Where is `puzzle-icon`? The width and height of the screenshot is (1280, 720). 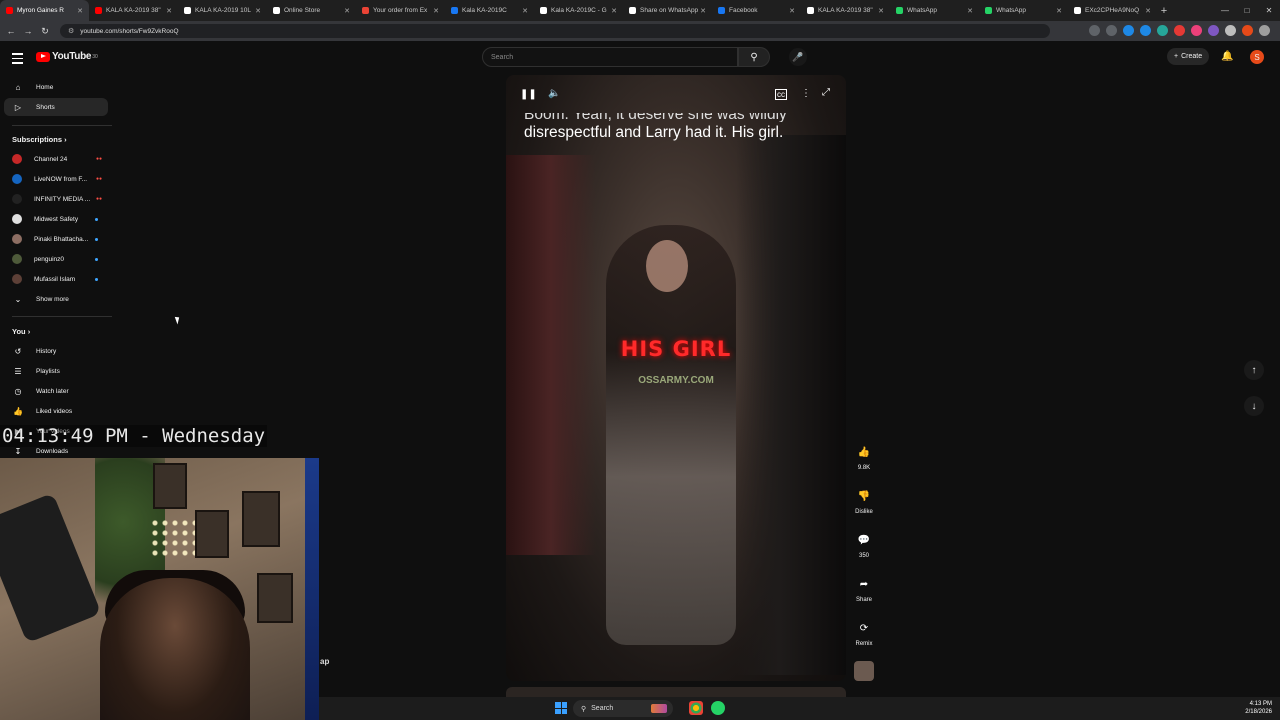 puzzle-icon is located at coordinates (1230, 30).